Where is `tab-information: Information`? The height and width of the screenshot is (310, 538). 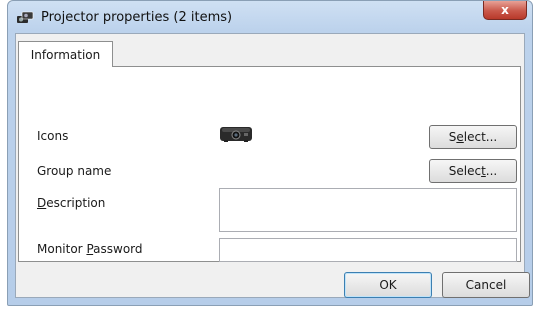 tab-information: Information is located at coordinates (65, 54).